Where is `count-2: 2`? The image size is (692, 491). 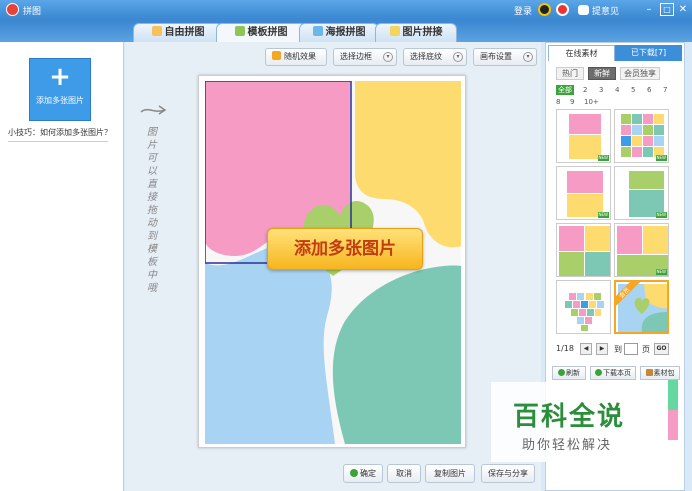 count-2: 2 is located at coordinates (585, 90).